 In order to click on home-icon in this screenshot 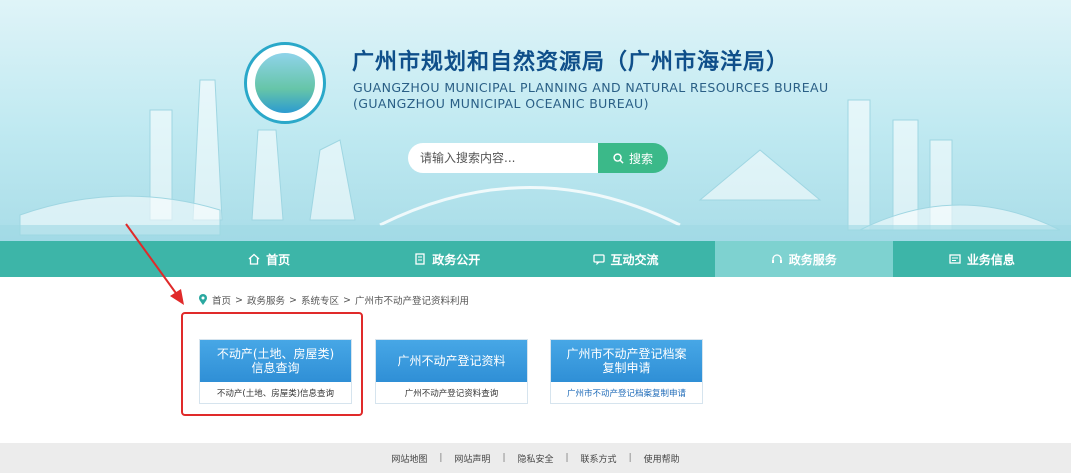, I will do `click(254, 259)`.